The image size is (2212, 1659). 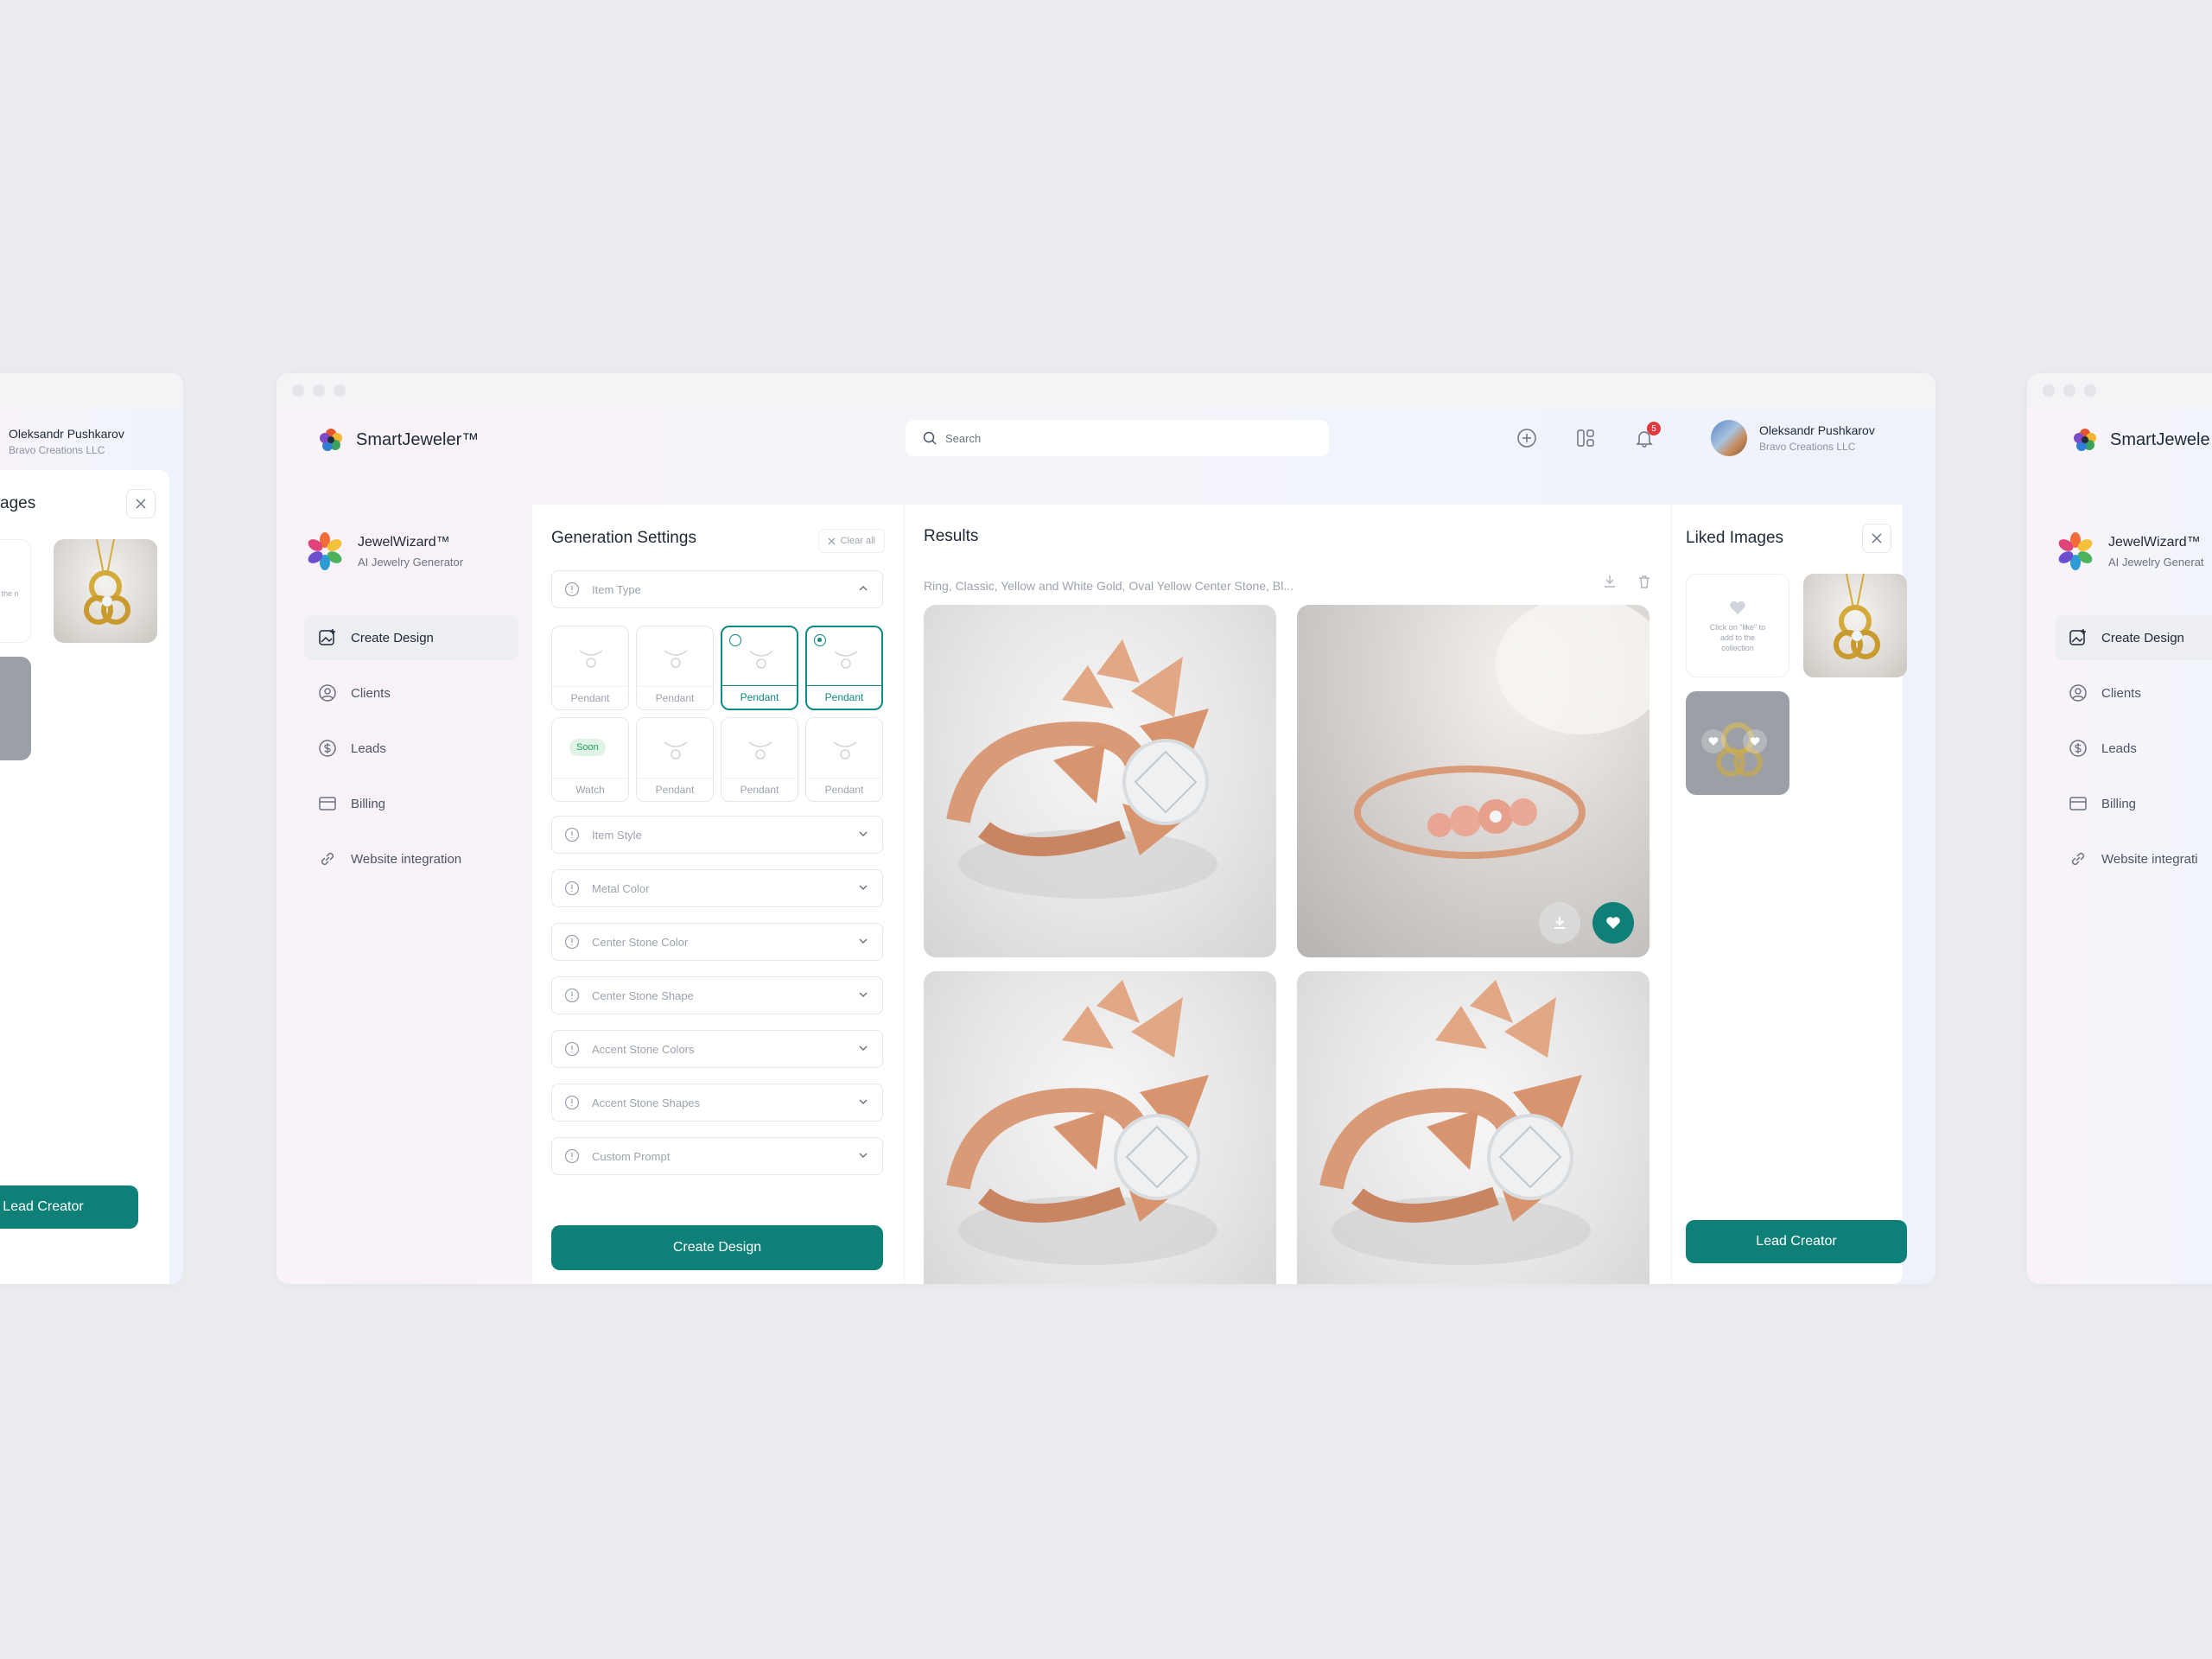 I want to click on item-type-tile-selected: Pendant, so click(x=844, y=668).